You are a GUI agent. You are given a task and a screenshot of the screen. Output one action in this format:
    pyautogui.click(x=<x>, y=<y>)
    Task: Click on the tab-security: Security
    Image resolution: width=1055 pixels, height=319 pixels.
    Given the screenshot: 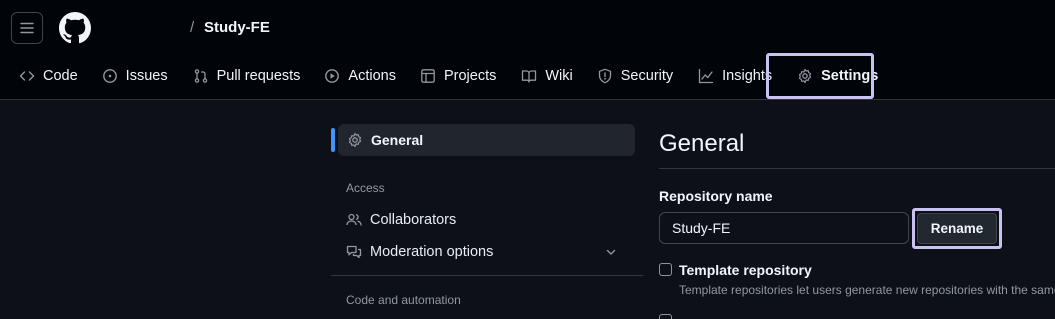 What is the action you would take?
    pyautogui.click(x=635, y=76)
    